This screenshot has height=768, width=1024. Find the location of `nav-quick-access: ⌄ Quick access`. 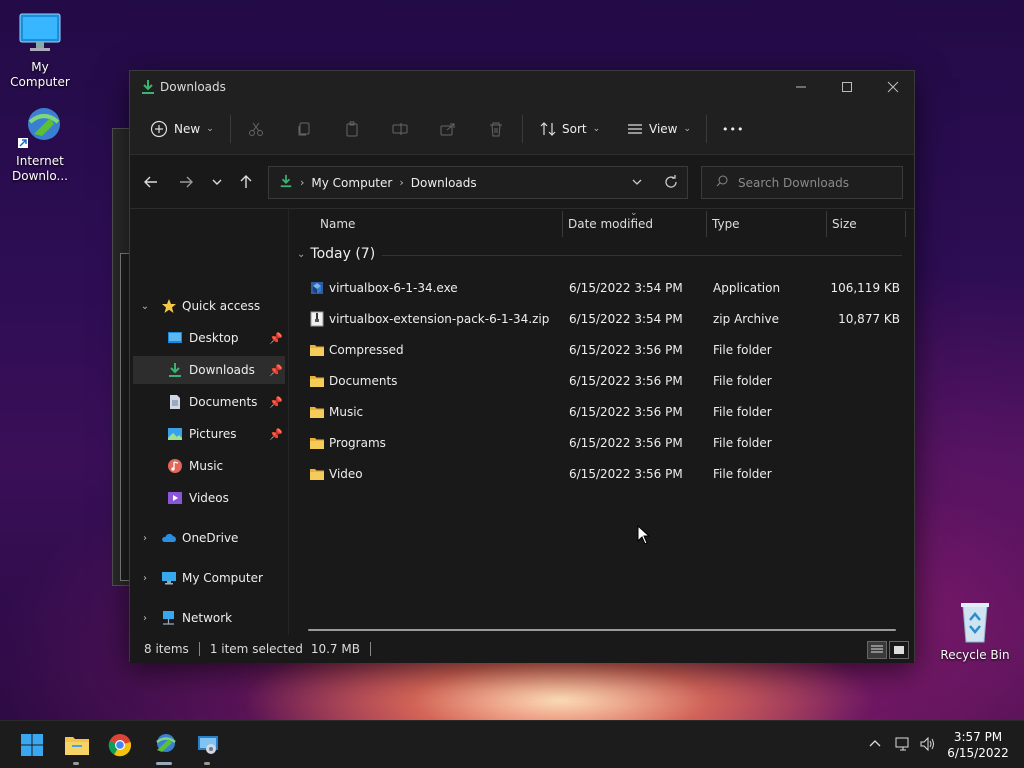

nav-quick-access: ⌄ Quick access is located at coordinates (209, 306).